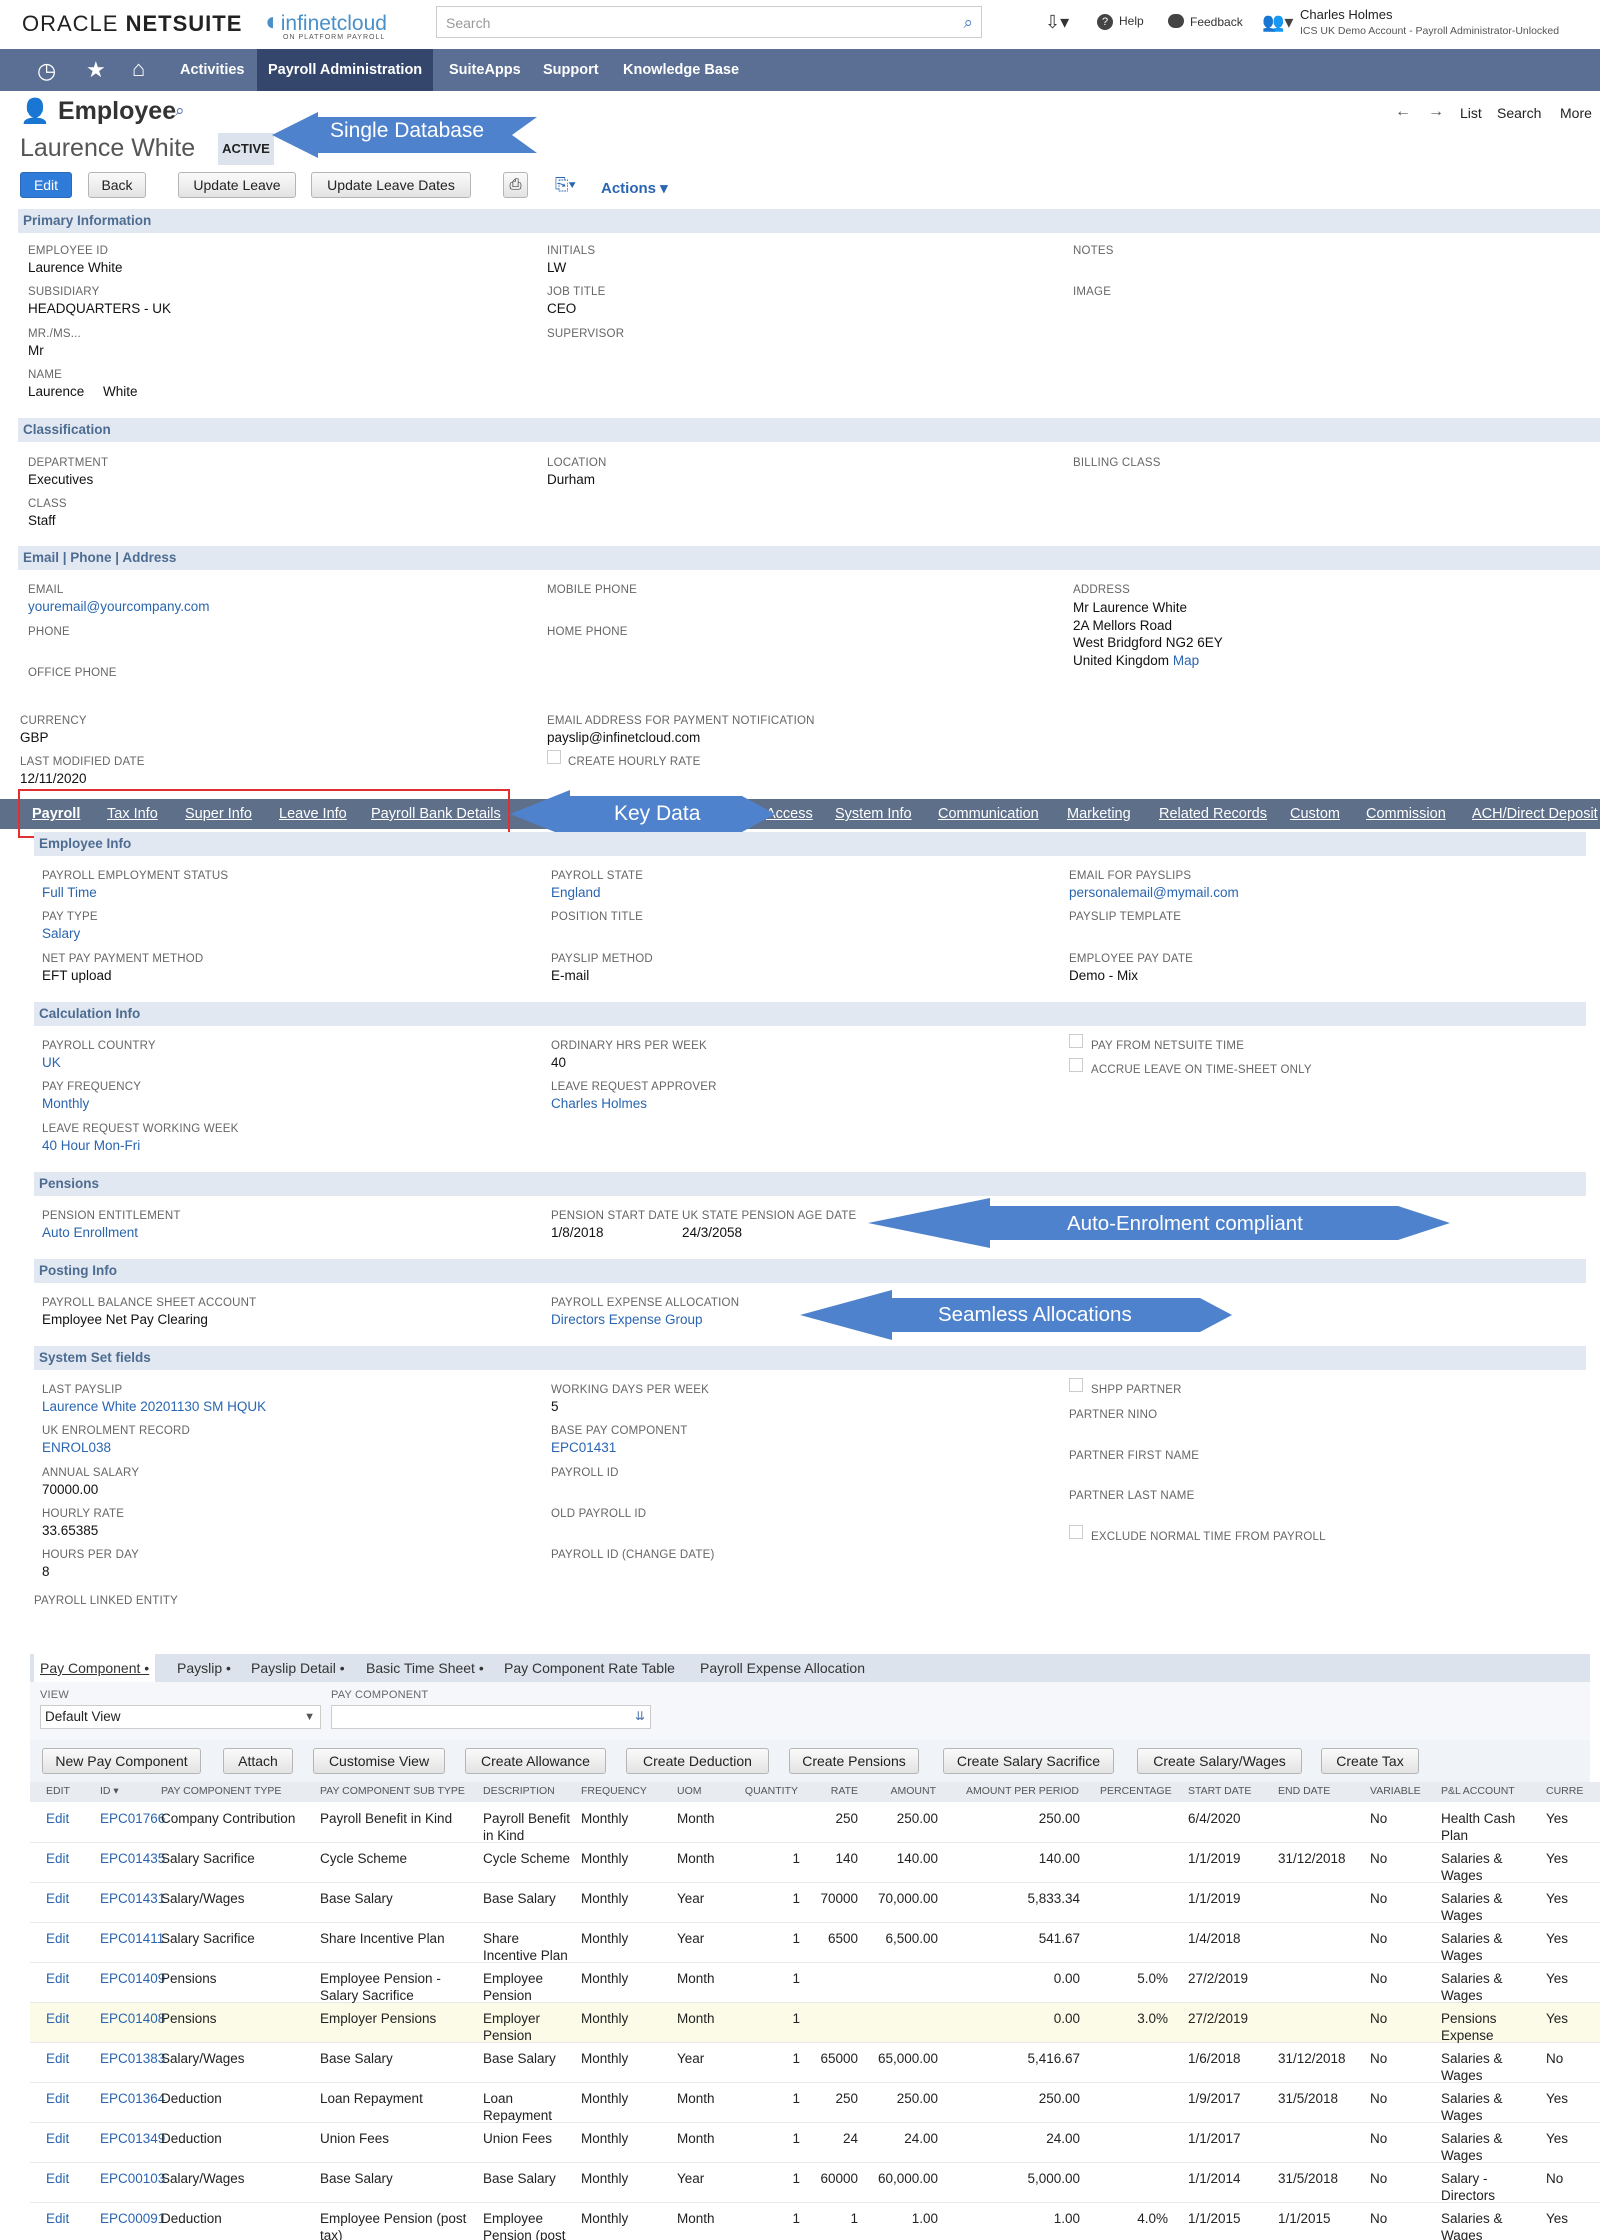  What do you see at coordinates (132, 2178) in the screenshot?
I see `pay-component-id-link: EPC00103` at bounding box center [132, 2178].